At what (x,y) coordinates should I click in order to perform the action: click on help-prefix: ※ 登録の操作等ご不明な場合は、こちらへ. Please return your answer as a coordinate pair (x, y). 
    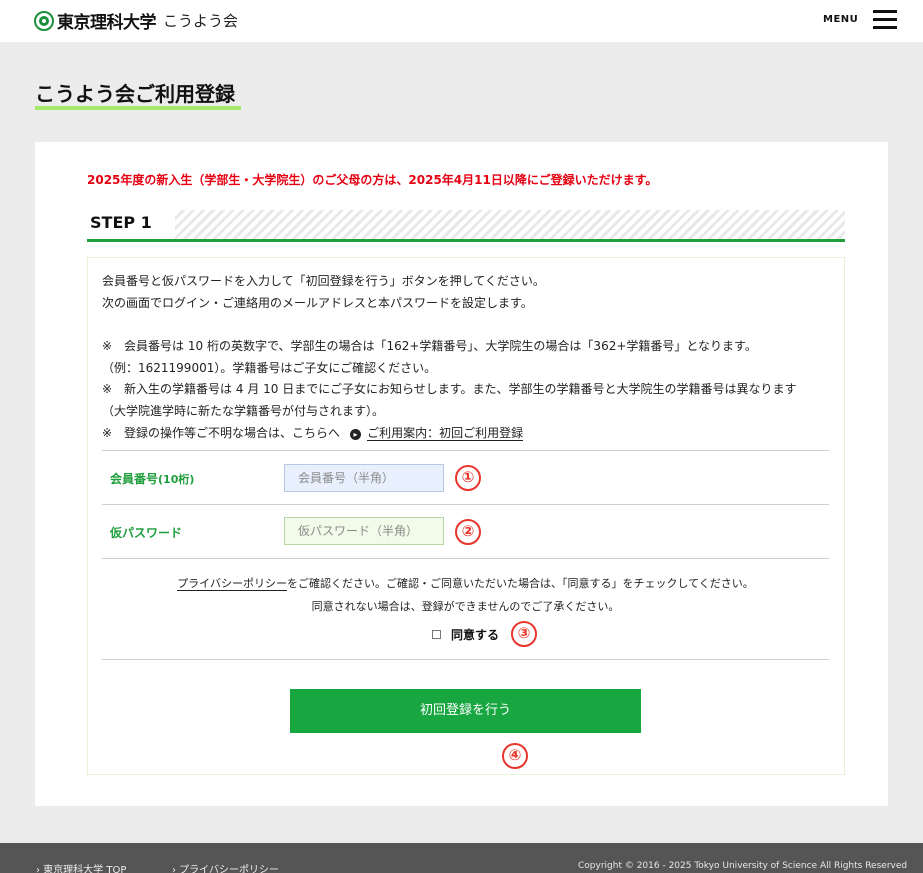
    Looking at the image, I should click on (221, 433).